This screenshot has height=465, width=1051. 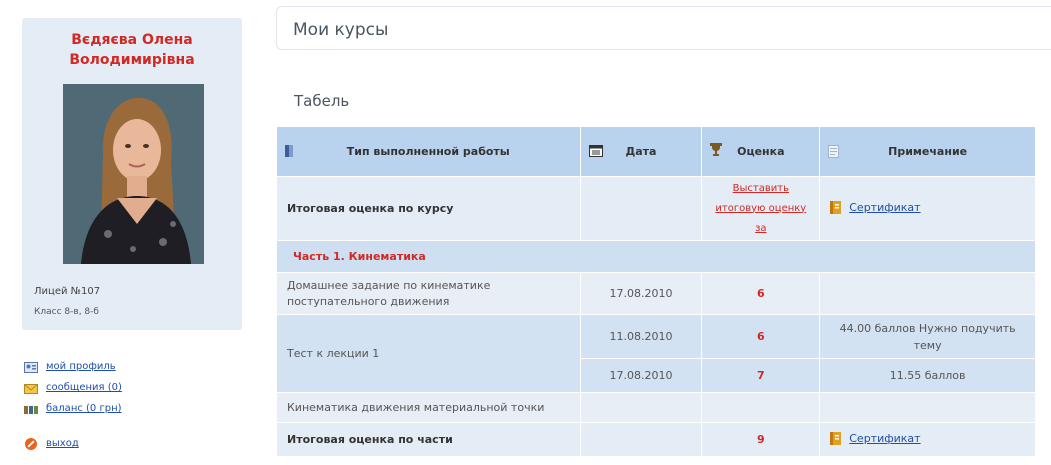 What do you see at coordinates (761, 407) in the screenshot?
I see `row-grade` at bounding box center [761, 407].